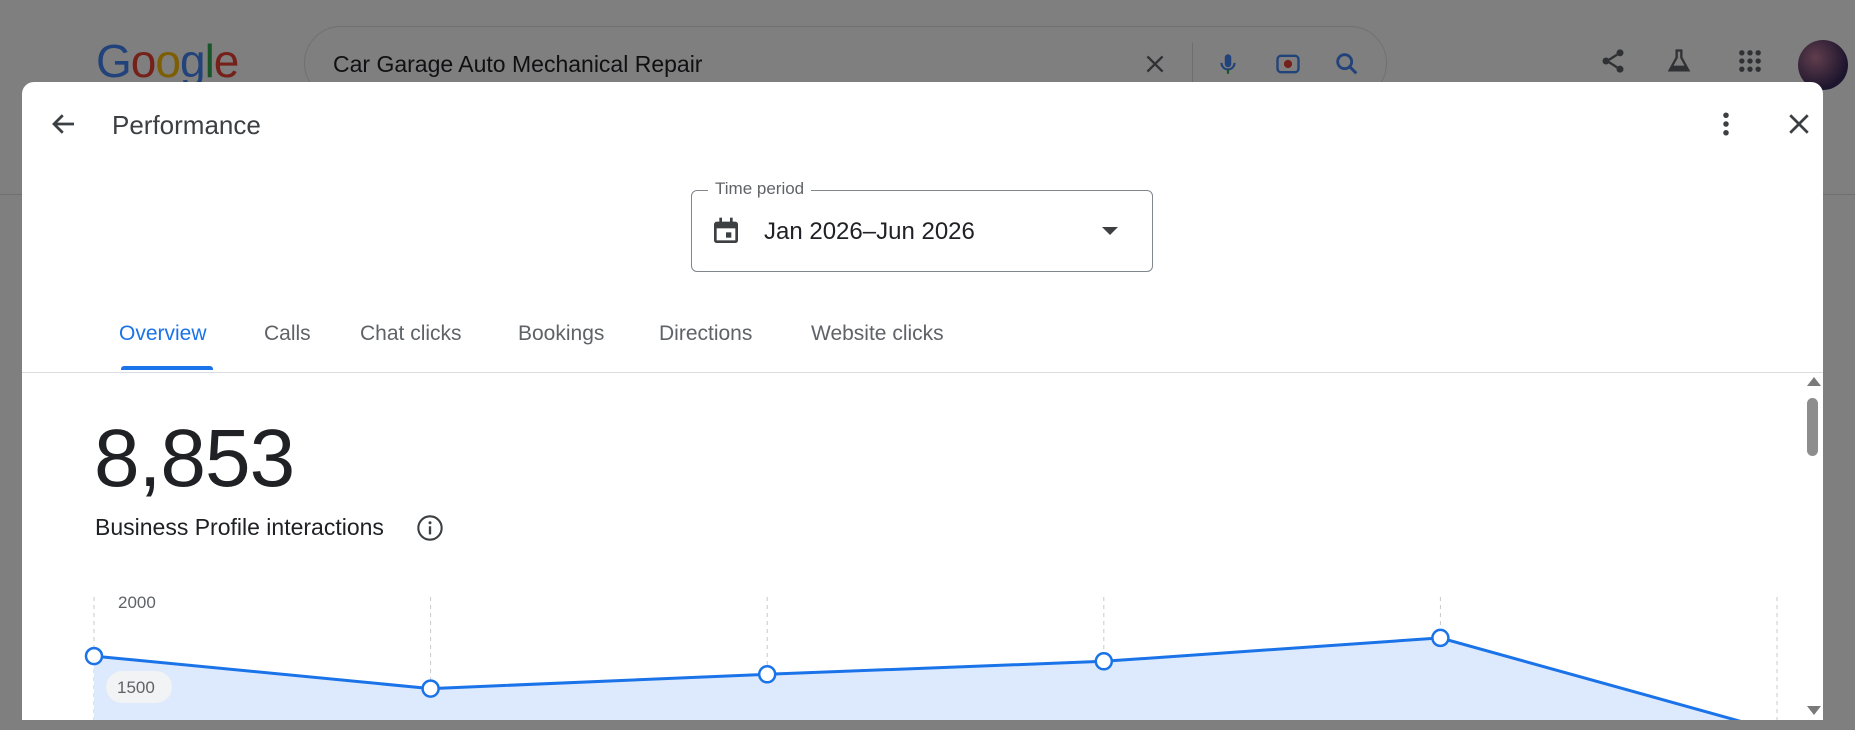 The height and width of the screenshot is (730, 1855). I want to click on time-period-label: Time period, so click(760, 189).